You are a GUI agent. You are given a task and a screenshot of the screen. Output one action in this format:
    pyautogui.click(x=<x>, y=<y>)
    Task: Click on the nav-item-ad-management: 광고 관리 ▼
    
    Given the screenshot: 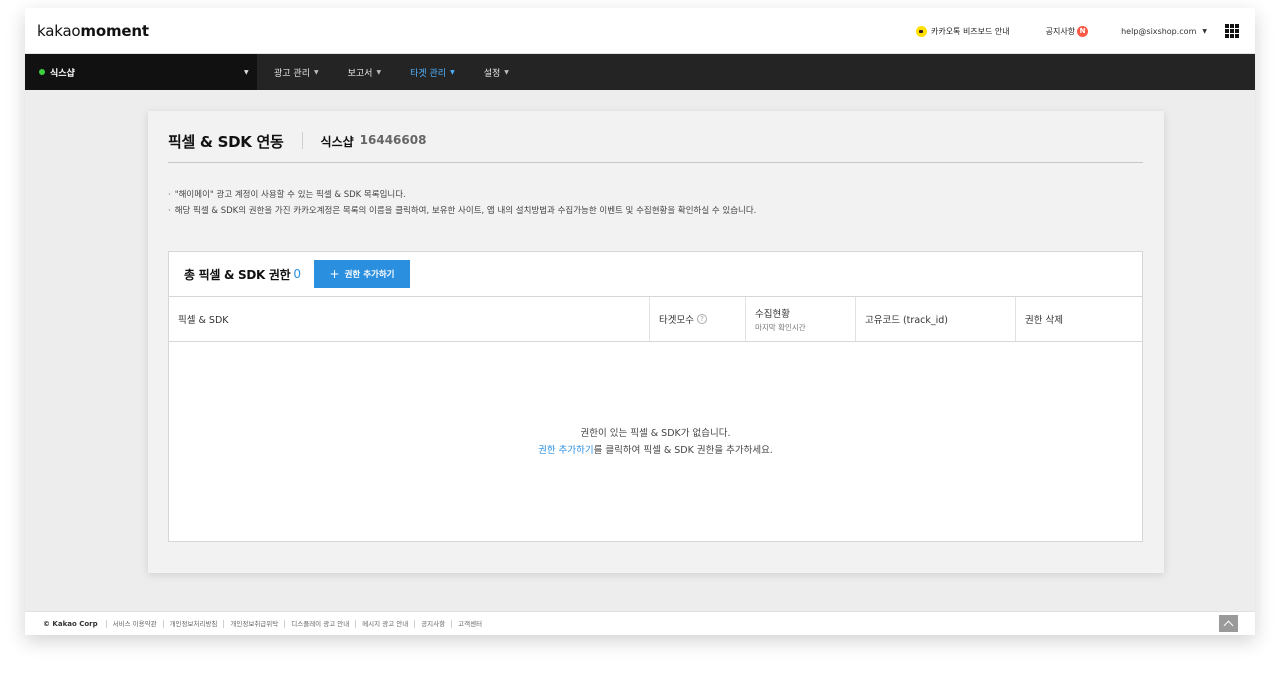 What is the action you would take?
    pyautogui.click(x=296, y=72)
    